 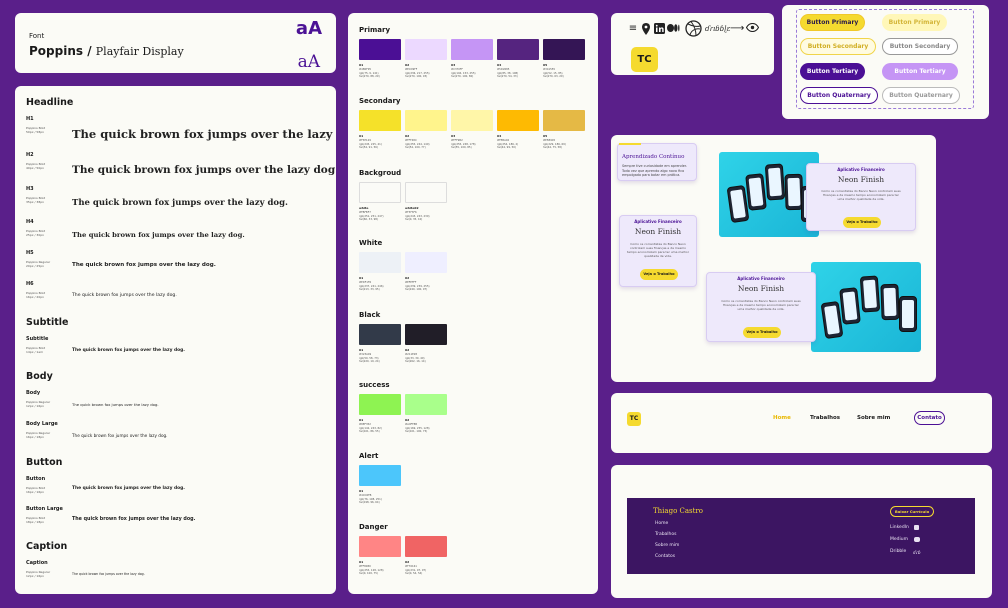 What do you see at coordinates (553, 73) in the screenshot?
I see `swatch-values: #341555 rgb(52, 15, 85) hsl(270, 63, 20)` at bounding box center [553, 73].